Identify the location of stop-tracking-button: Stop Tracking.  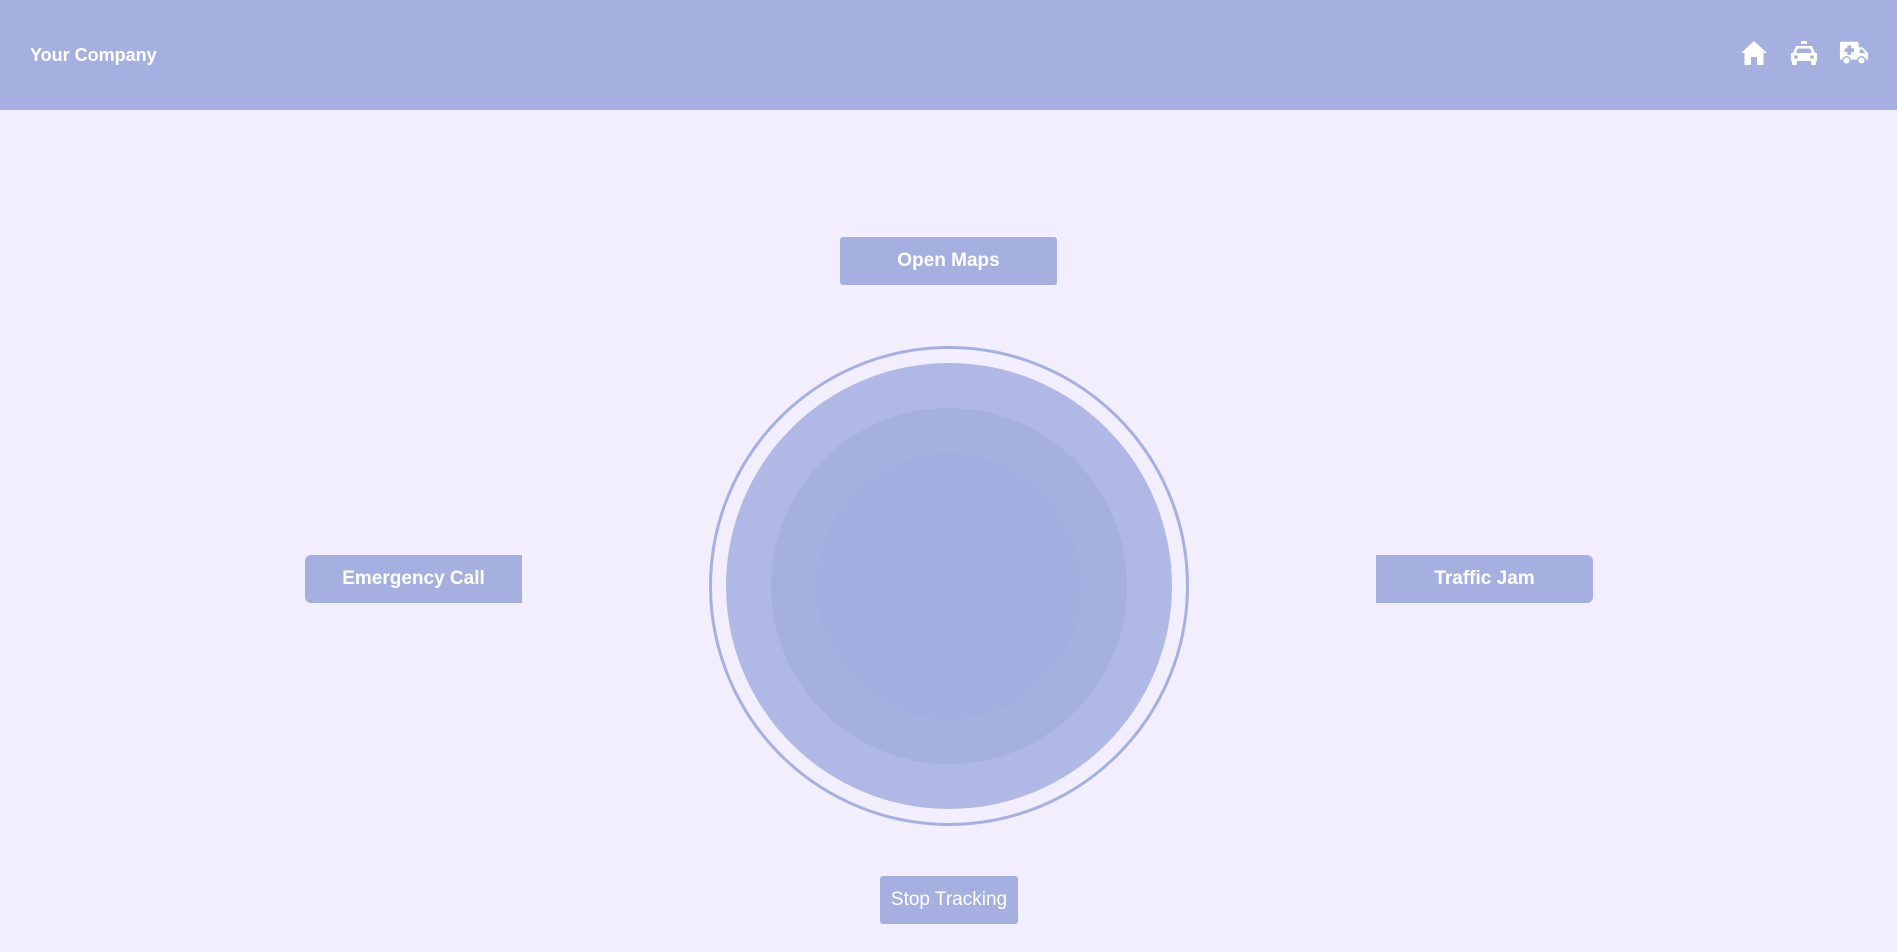
(949, 900).